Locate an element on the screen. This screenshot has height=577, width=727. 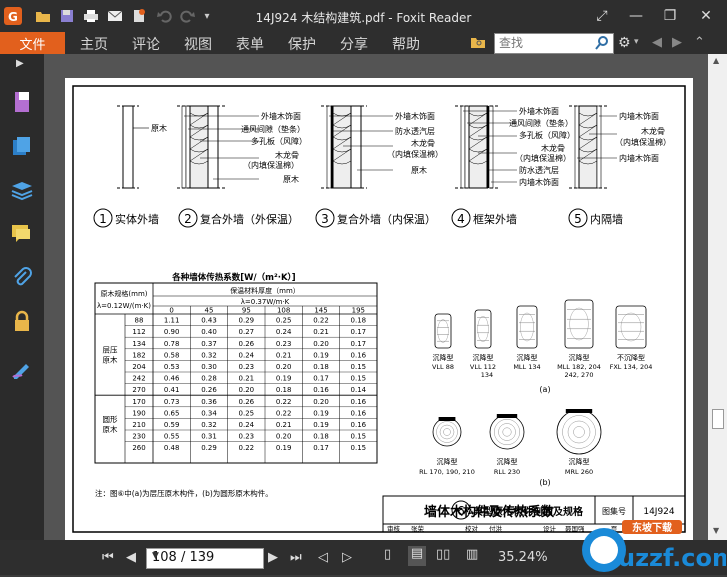
last-page-icon: ⏭ is located at coordinates (296, 557).